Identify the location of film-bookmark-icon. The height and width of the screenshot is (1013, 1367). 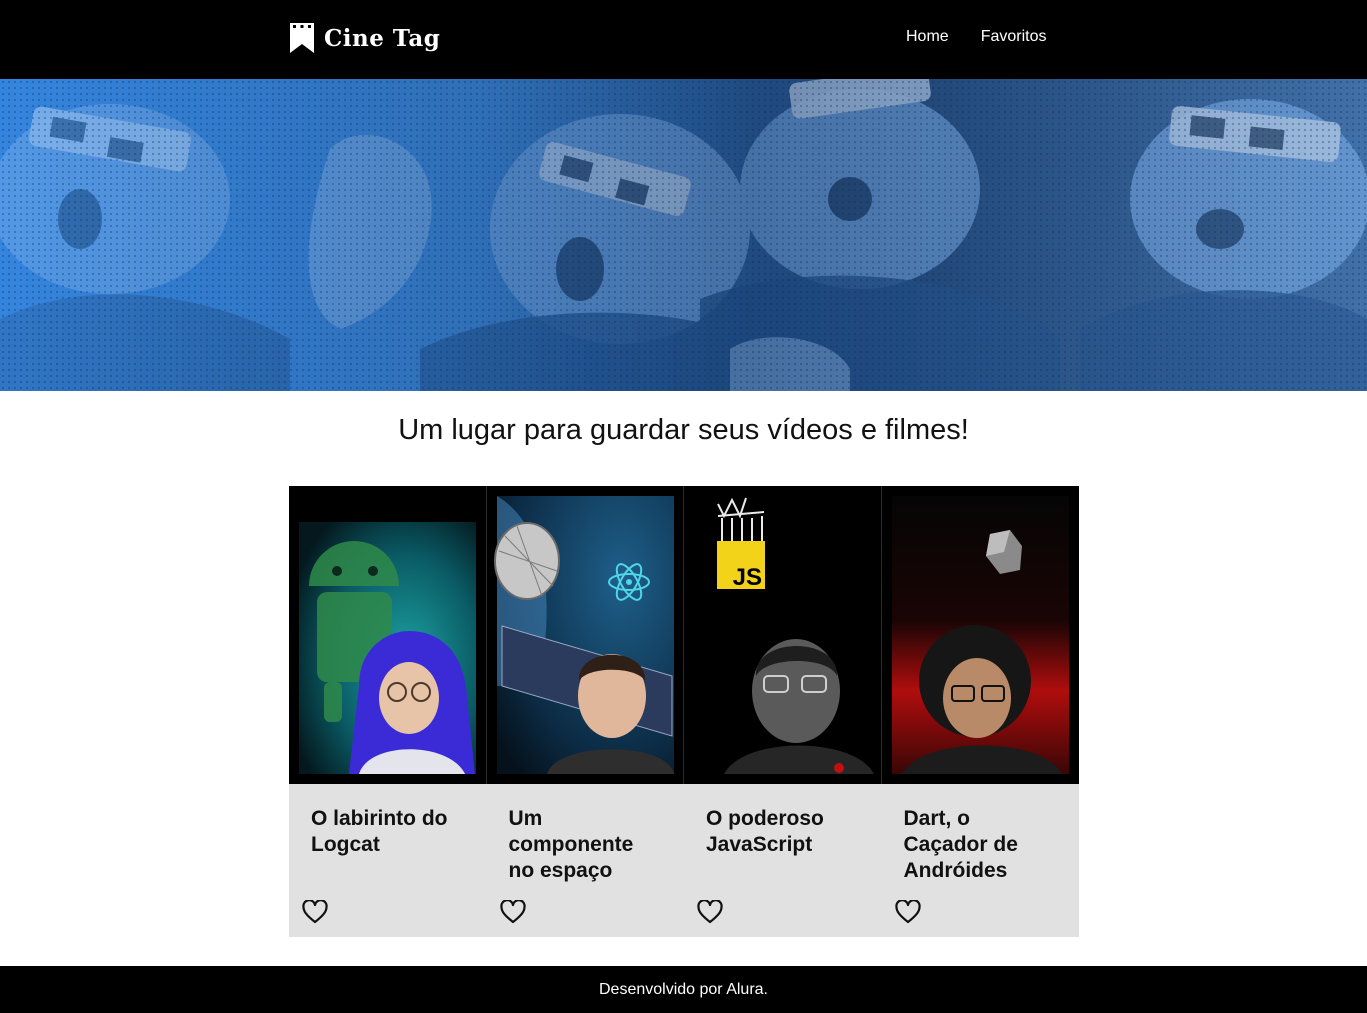
(302, 38).